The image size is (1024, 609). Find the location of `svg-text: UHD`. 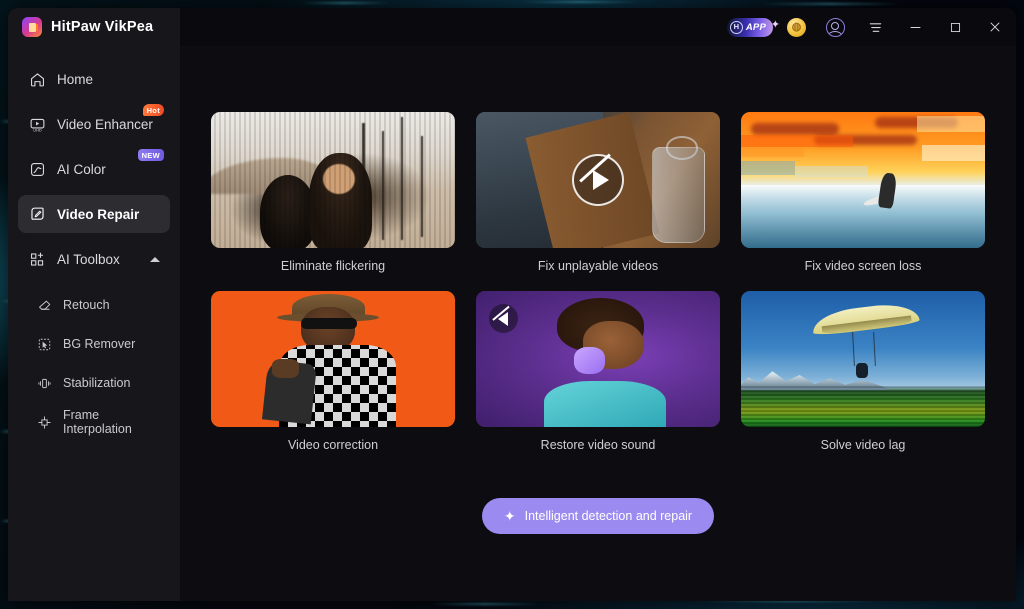

svg-text: UHD is located at coordinates (37, 129).